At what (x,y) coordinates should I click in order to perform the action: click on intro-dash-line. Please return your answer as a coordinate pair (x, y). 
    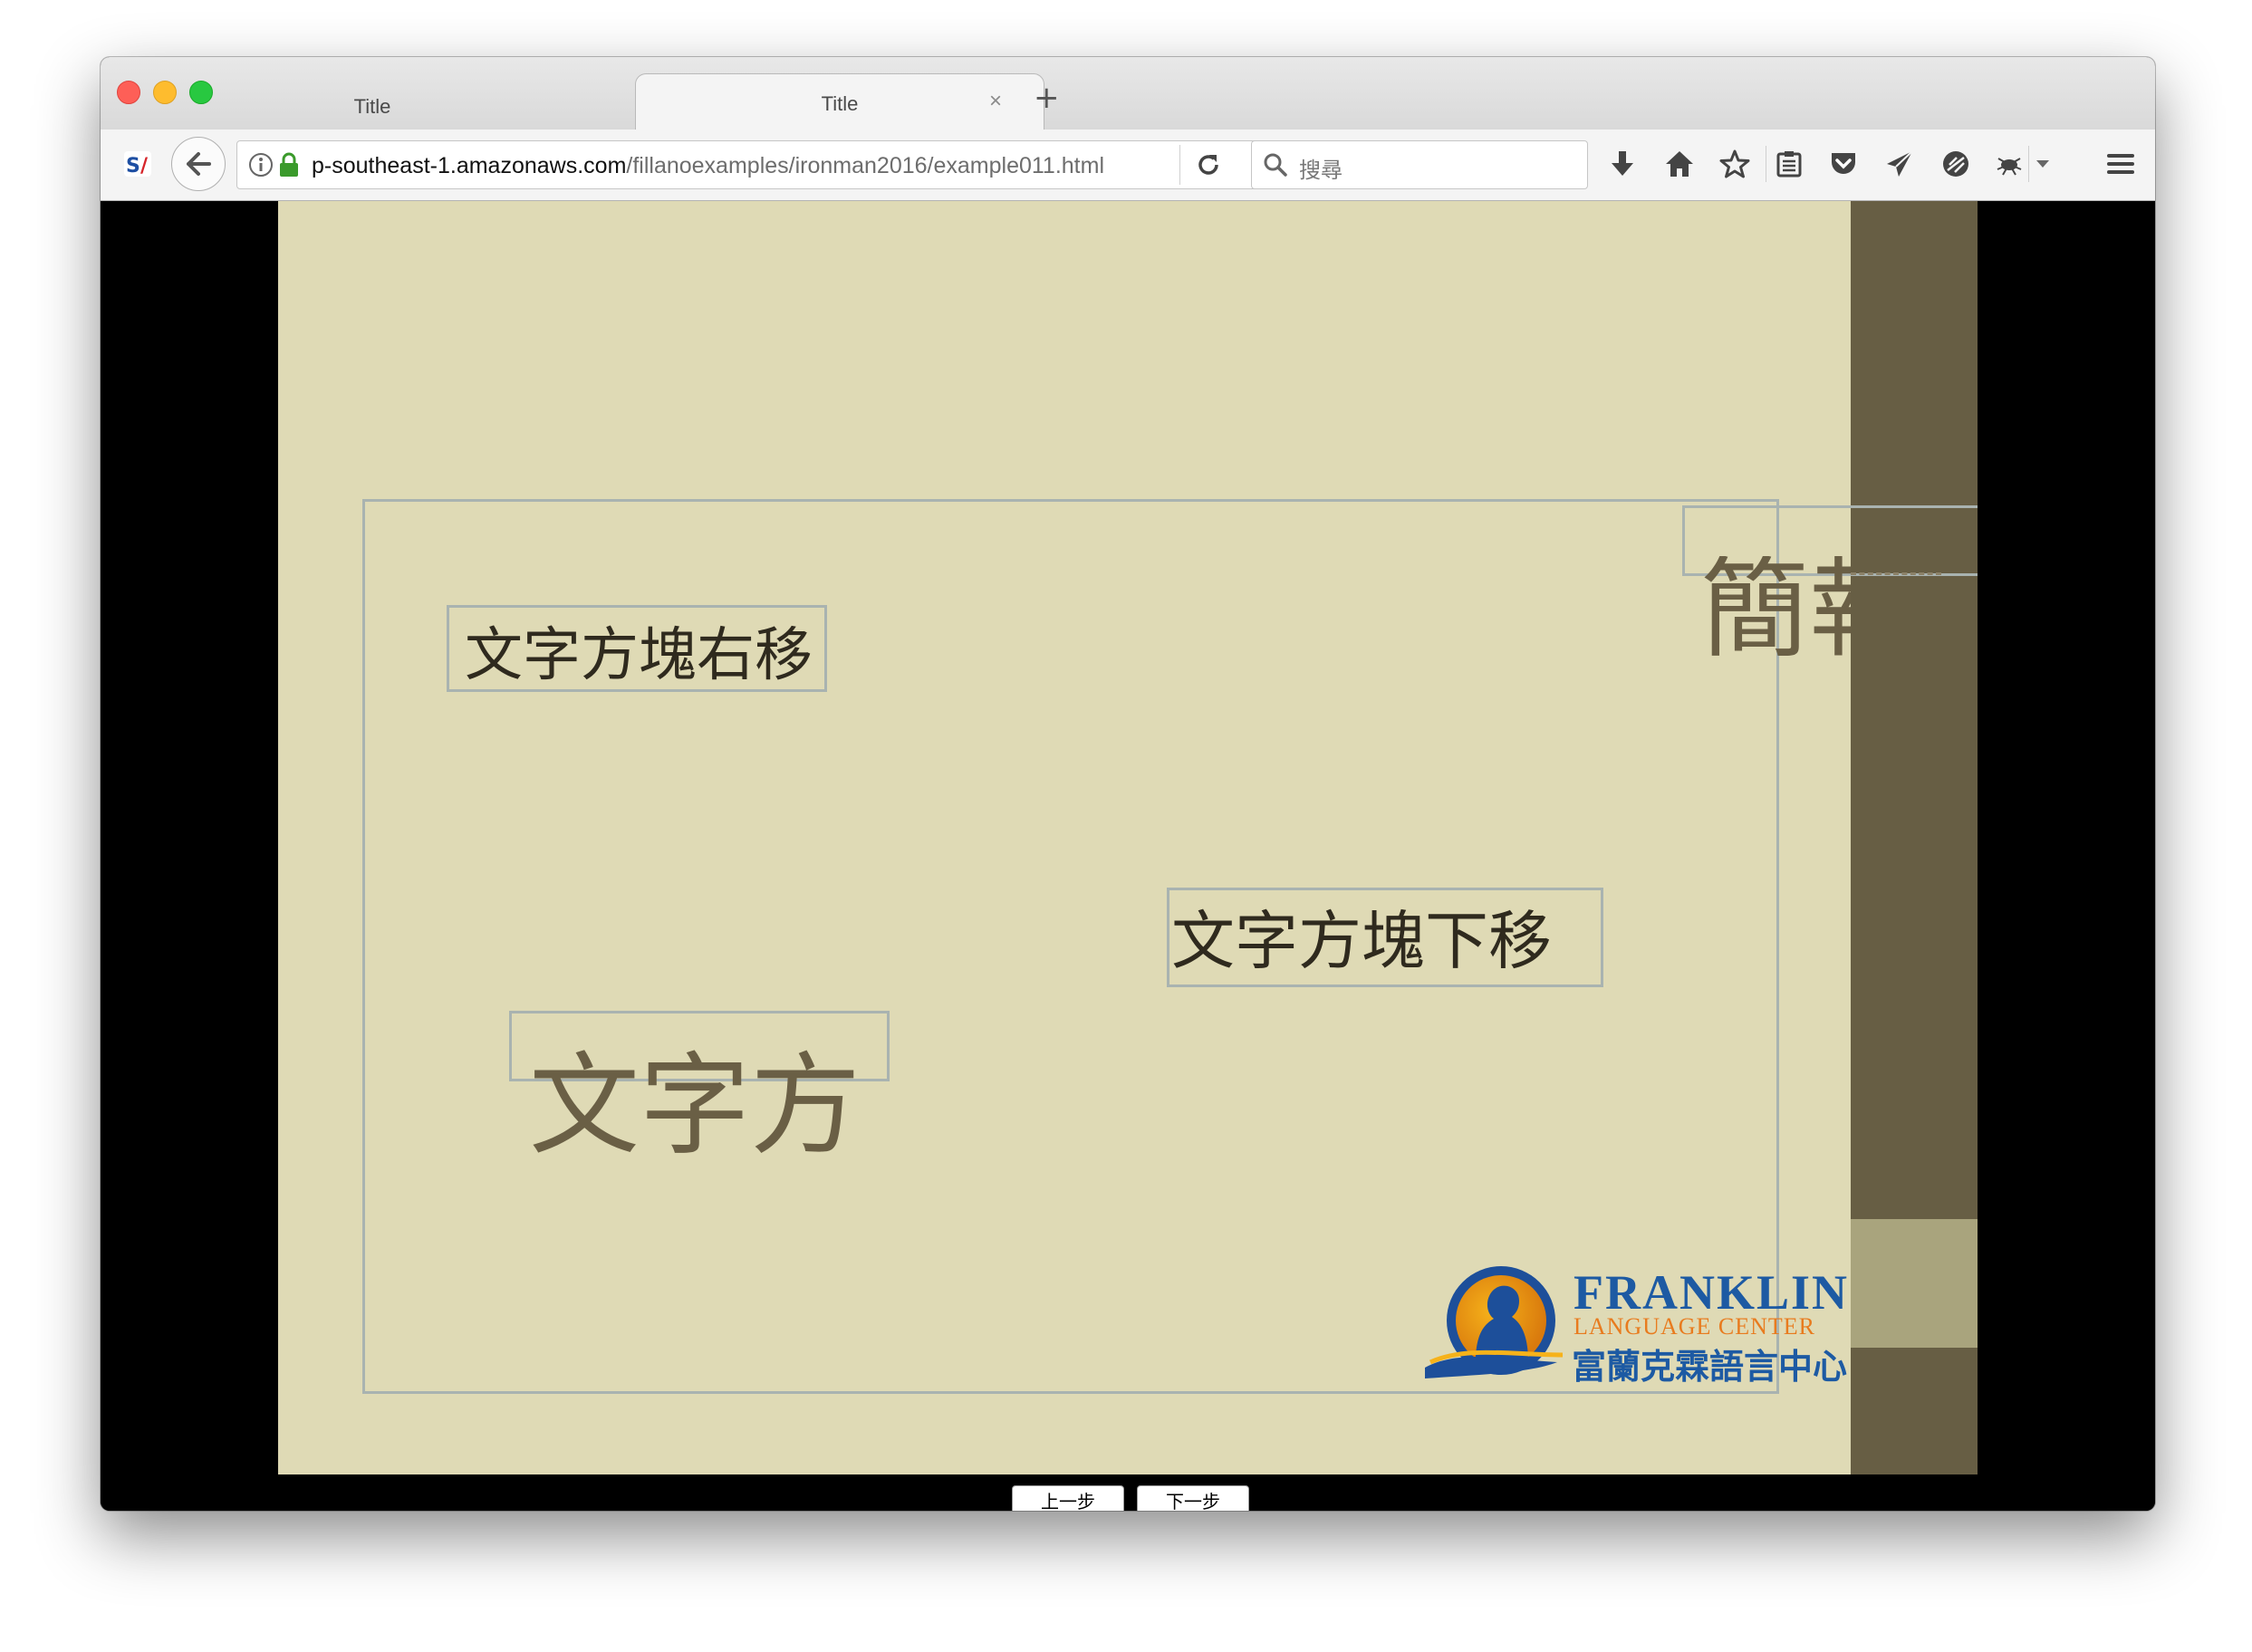
    Looking at the image, I should click on (1896, 573).